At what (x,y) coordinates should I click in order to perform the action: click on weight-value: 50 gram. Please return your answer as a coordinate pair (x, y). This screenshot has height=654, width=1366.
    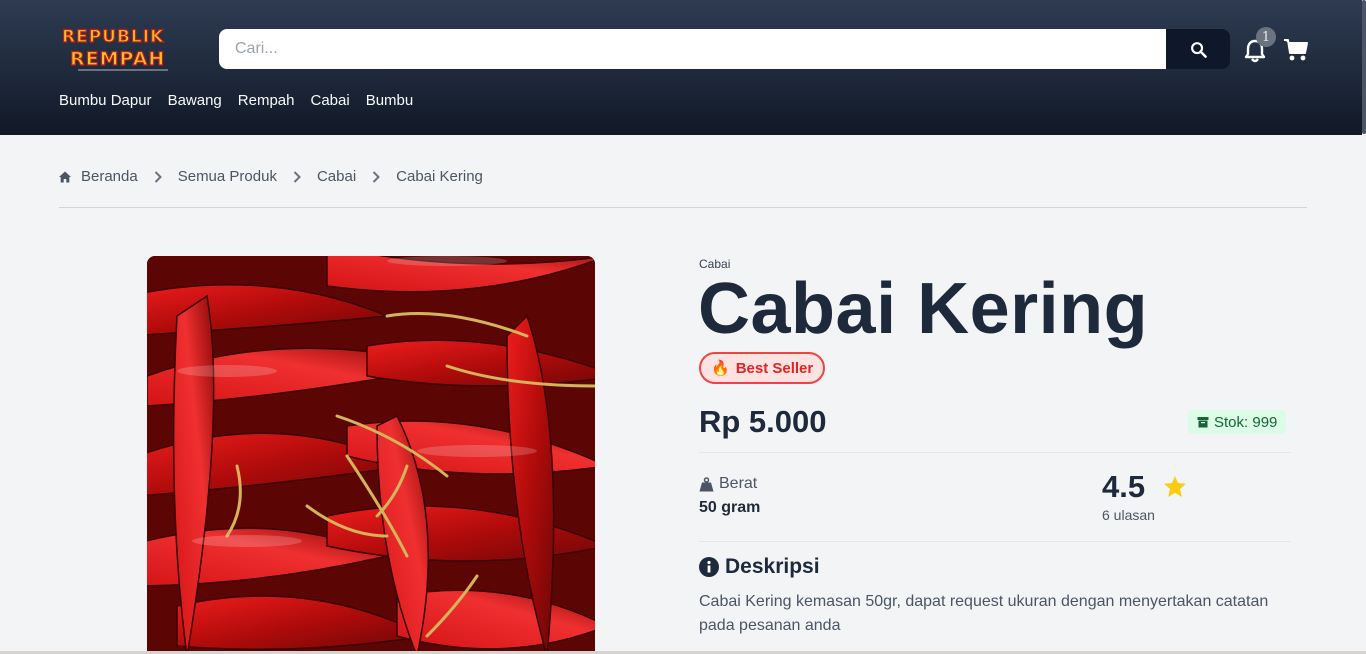
    Looking at the image, I should click on (730, 507).